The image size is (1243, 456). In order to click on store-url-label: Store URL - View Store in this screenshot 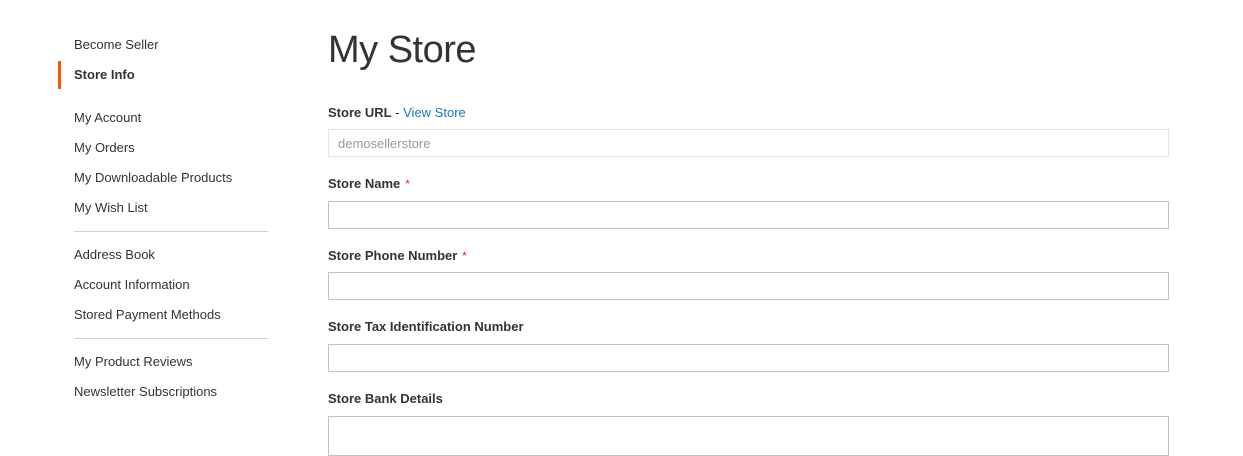, I will do `click(397, 112)`.